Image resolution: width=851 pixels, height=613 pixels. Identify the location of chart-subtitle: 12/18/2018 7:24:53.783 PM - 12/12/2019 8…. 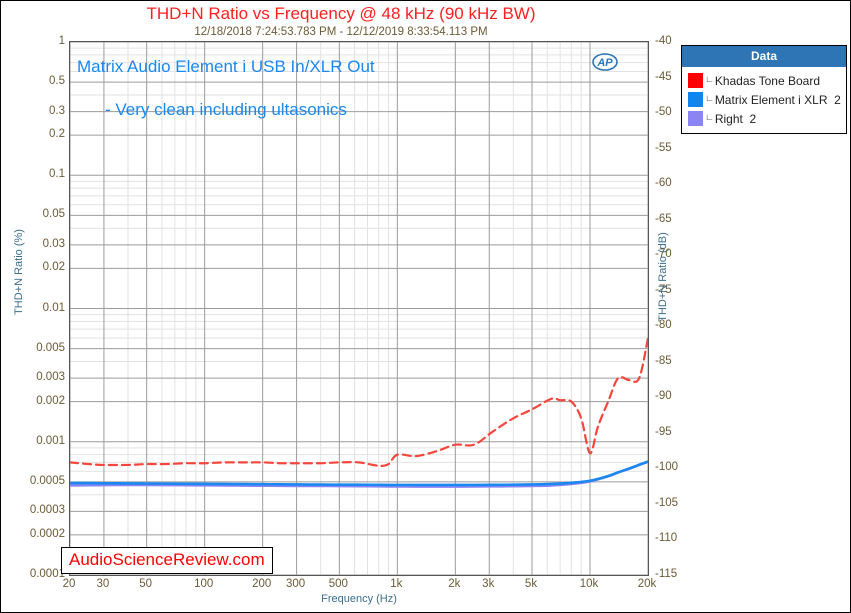
(341, 32).